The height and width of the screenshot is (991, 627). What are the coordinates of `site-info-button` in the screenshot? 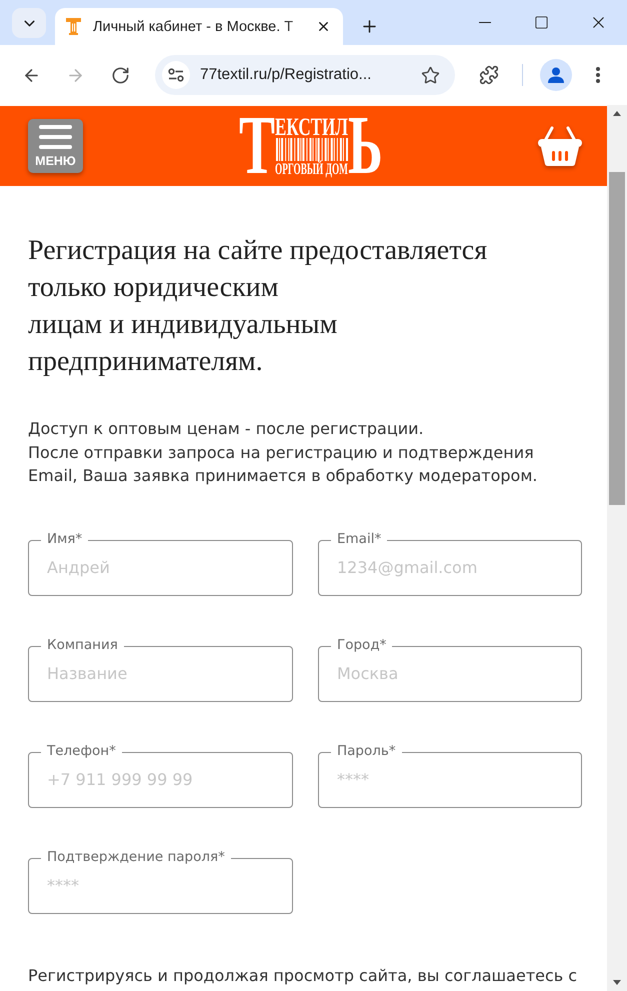 It's located at (176, 75).